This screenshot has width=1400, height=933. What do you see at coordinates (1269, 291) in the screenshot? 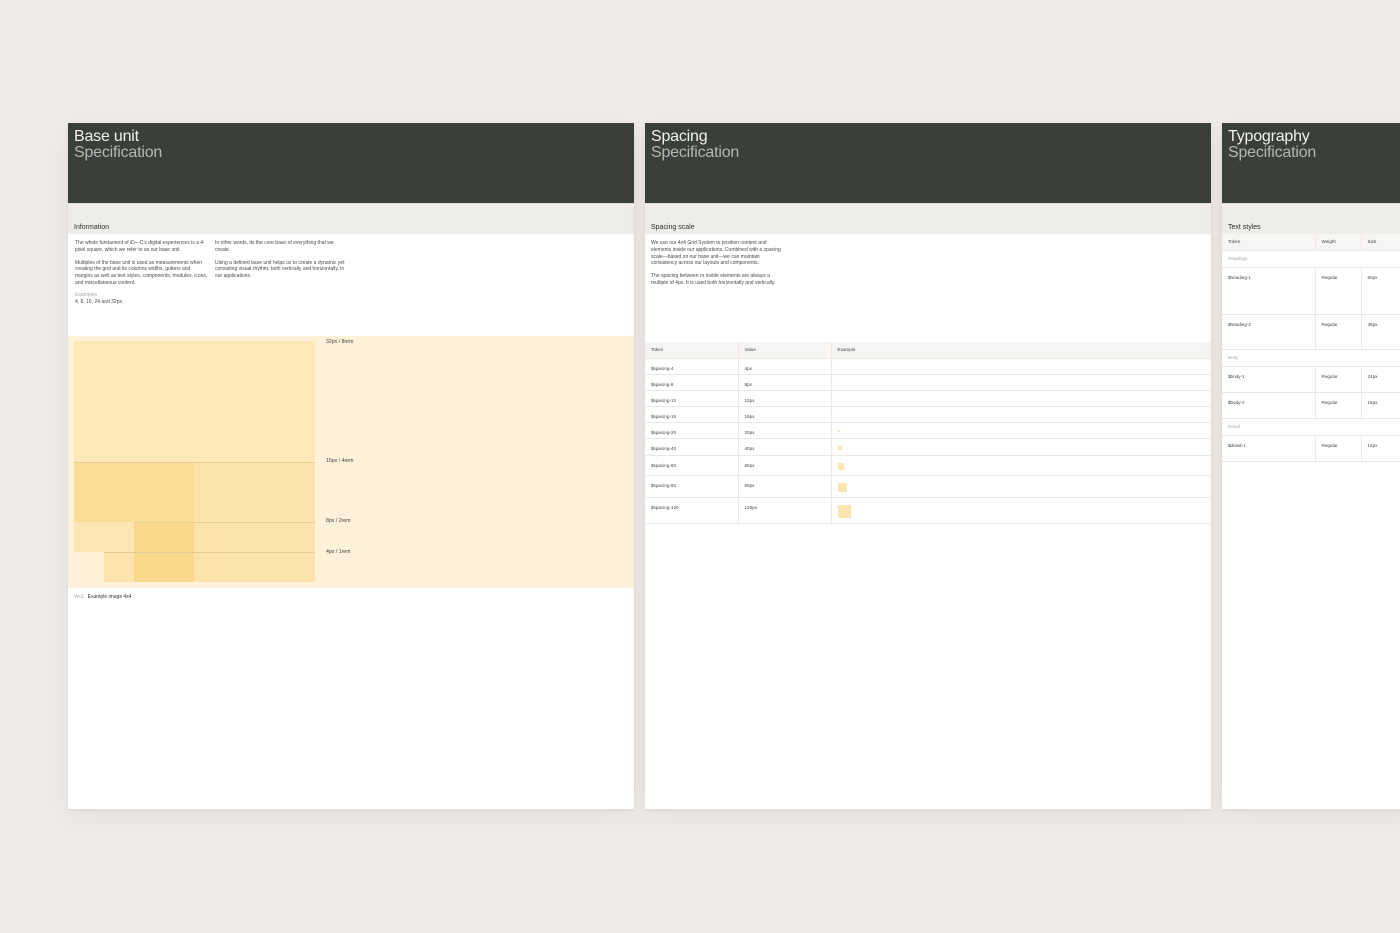
I see `token-cell: $heading-1` at bounding box center [1269, 291].